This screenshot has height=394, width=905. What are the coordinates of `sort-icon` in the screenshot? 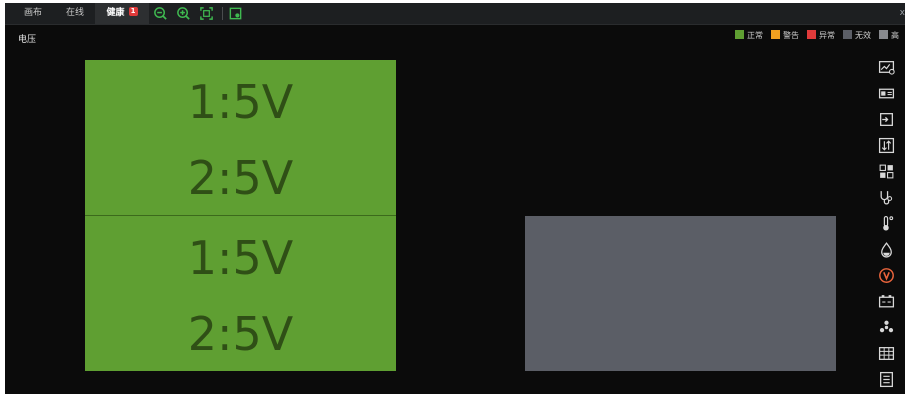 It's located at (886, 145).